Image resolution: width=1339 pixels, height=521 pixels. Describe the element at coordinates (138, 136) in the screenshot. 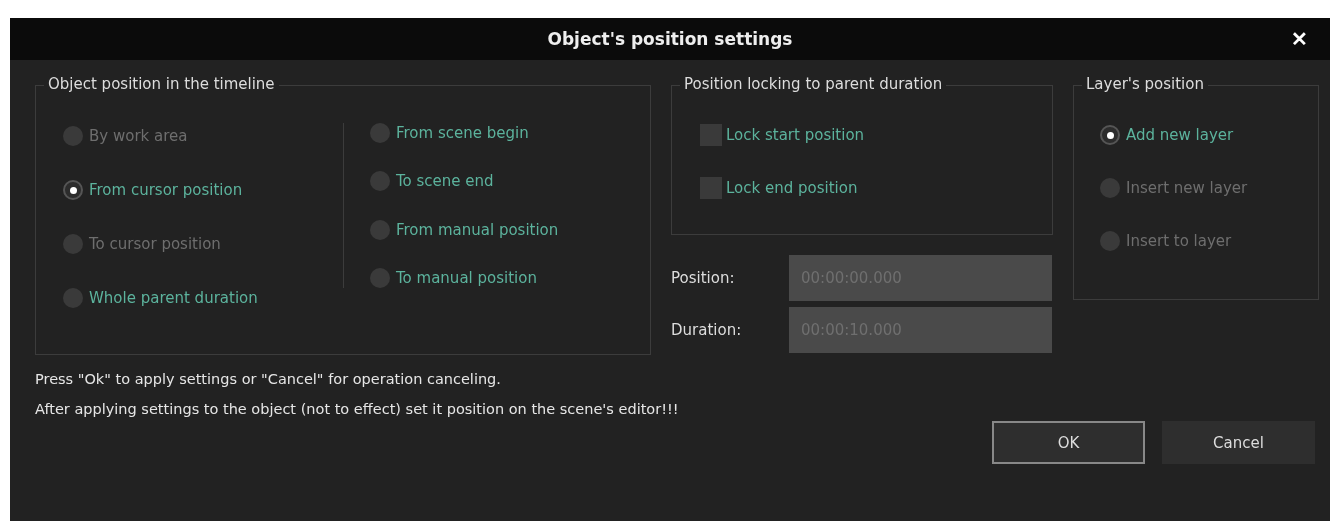

I see `radio-label: By work area` at that location.